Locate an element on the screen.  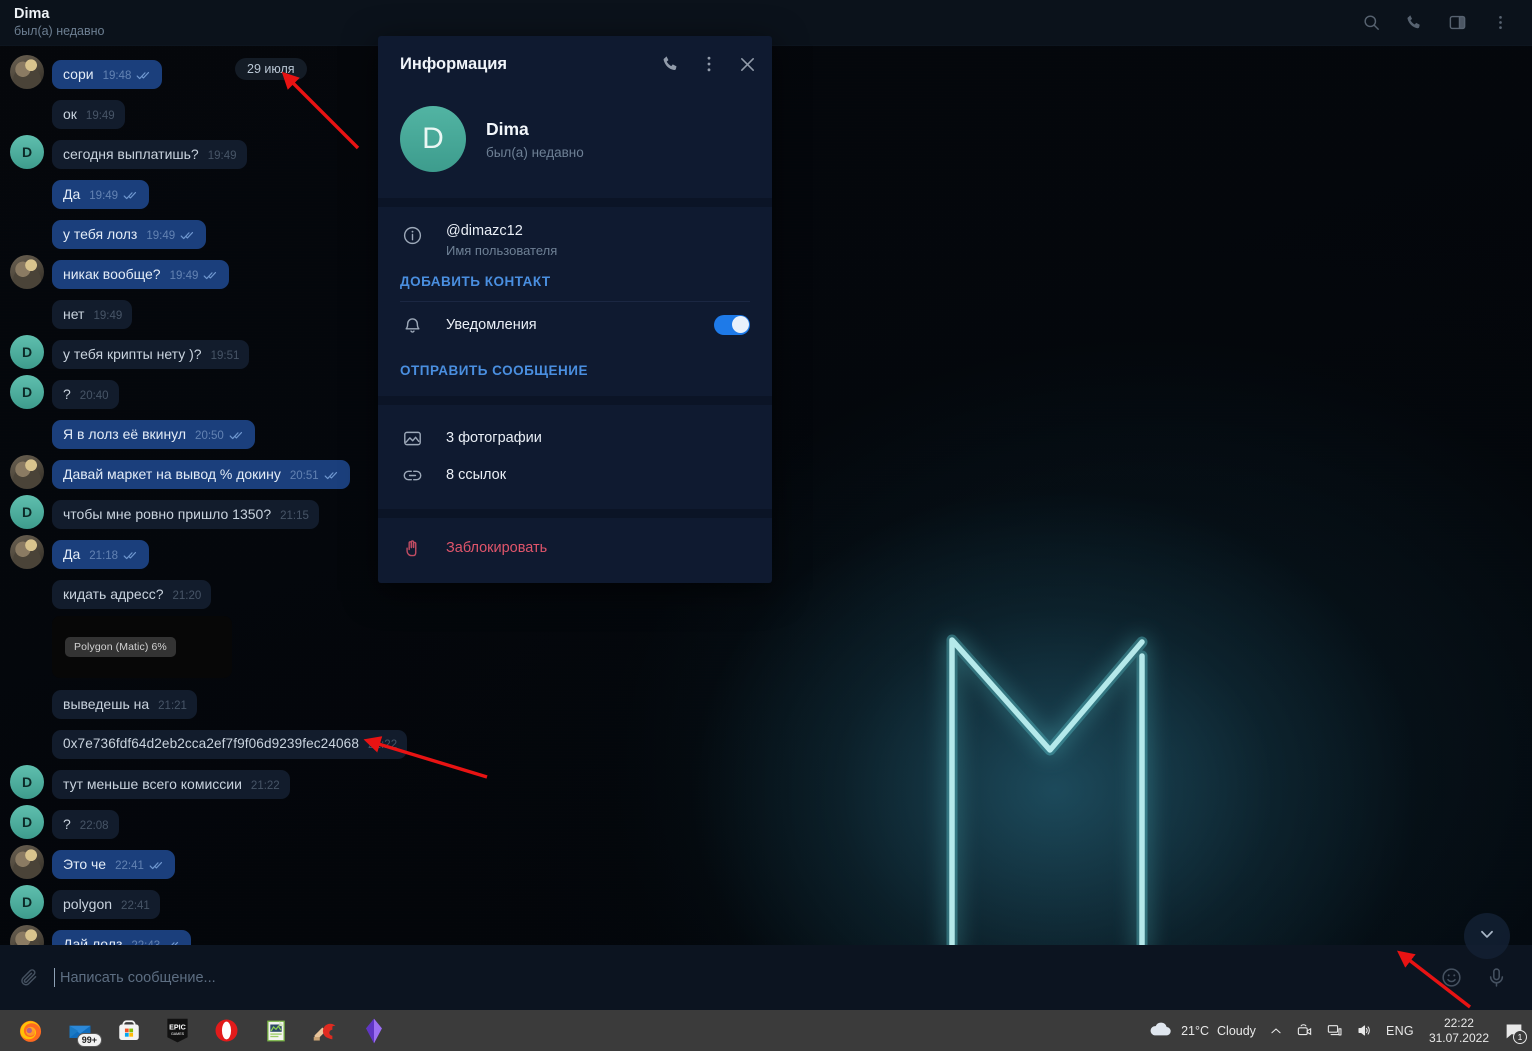
taskbar-item-ccleaner is located at coordinates (324, 1030).